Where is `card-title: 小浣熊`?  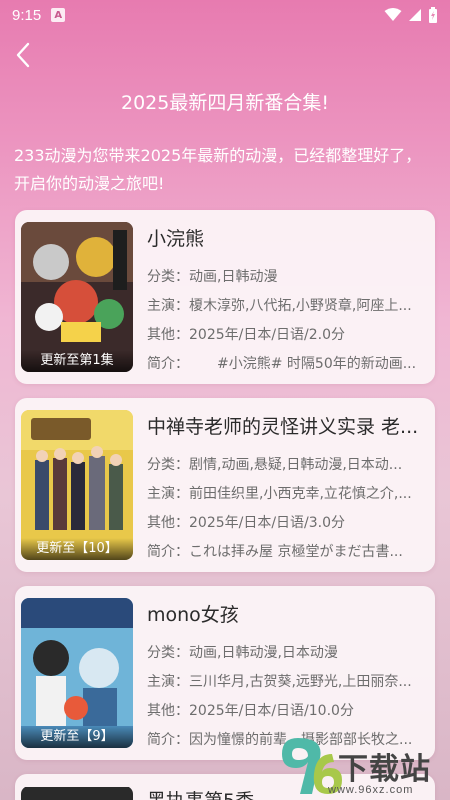 card-title: 小浣熊 is located at coordinates (176, 239).